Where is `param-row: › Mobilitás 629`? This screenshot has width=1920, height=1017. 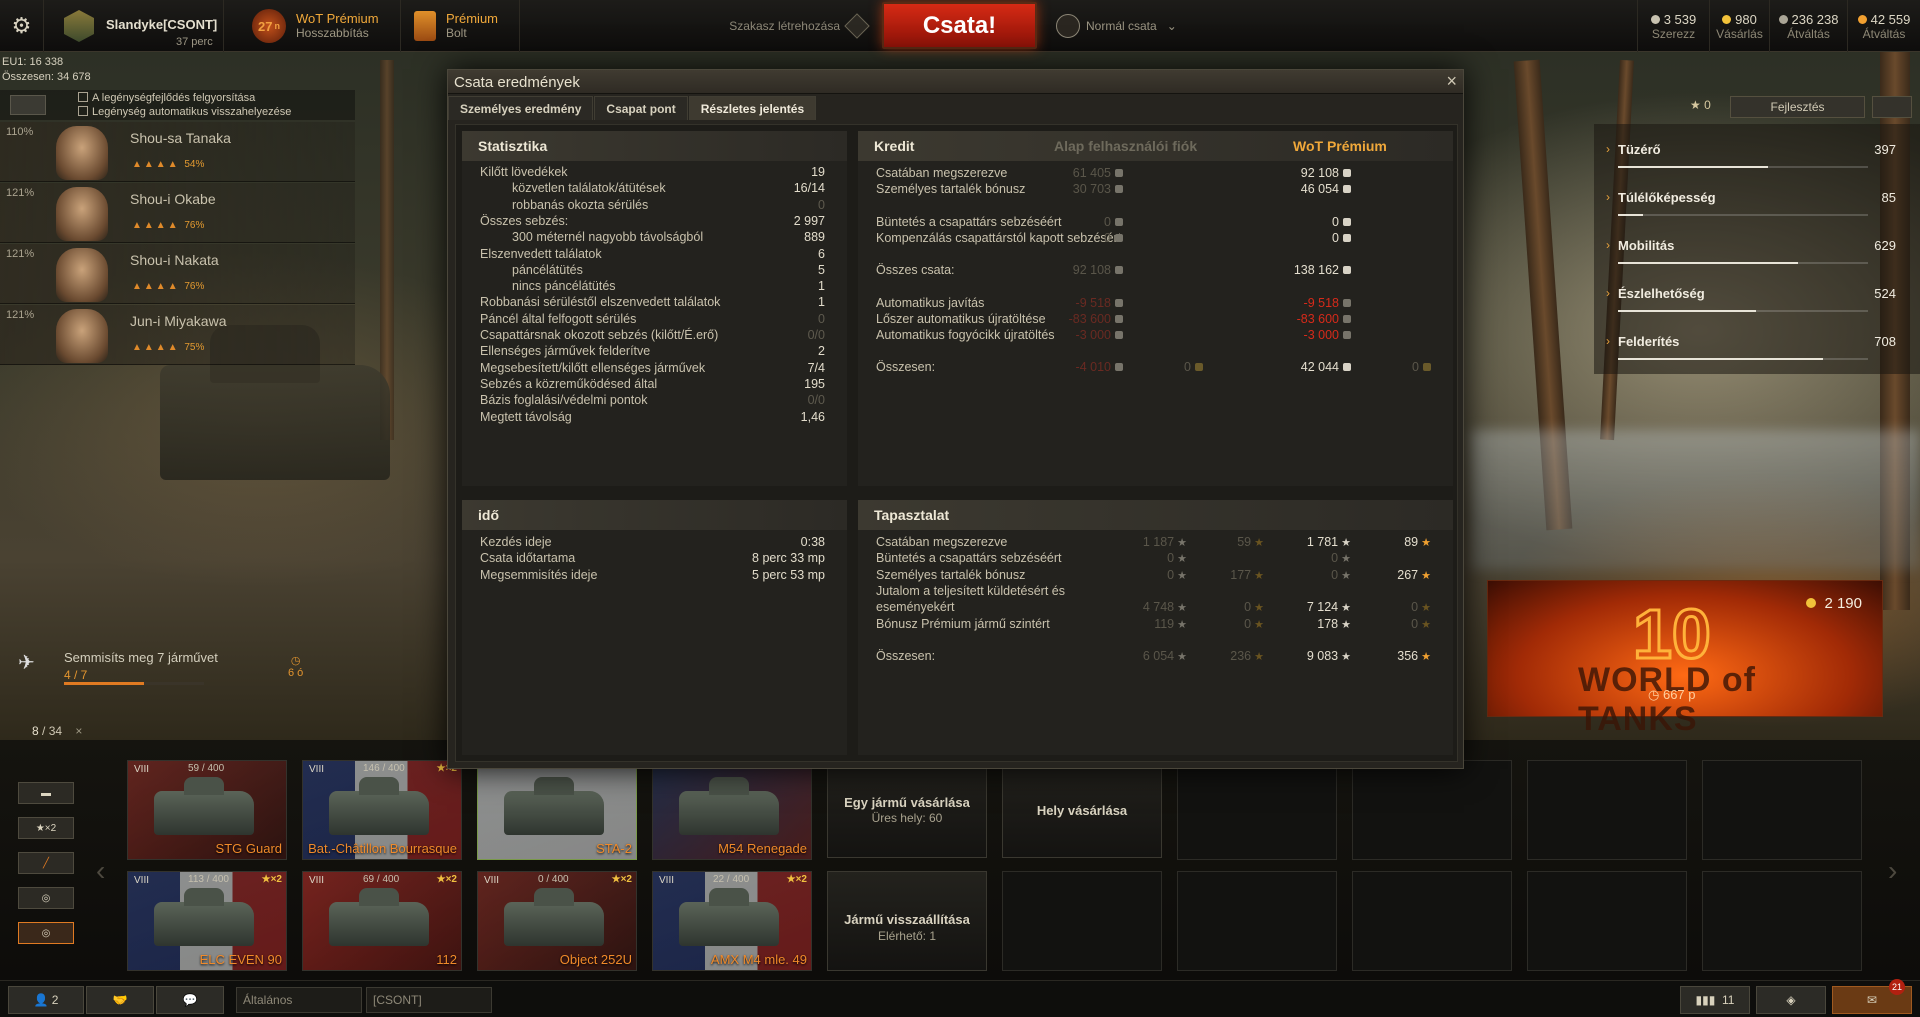
param-row: › Mobilitás 629 is located at coordinates (1751, 244).